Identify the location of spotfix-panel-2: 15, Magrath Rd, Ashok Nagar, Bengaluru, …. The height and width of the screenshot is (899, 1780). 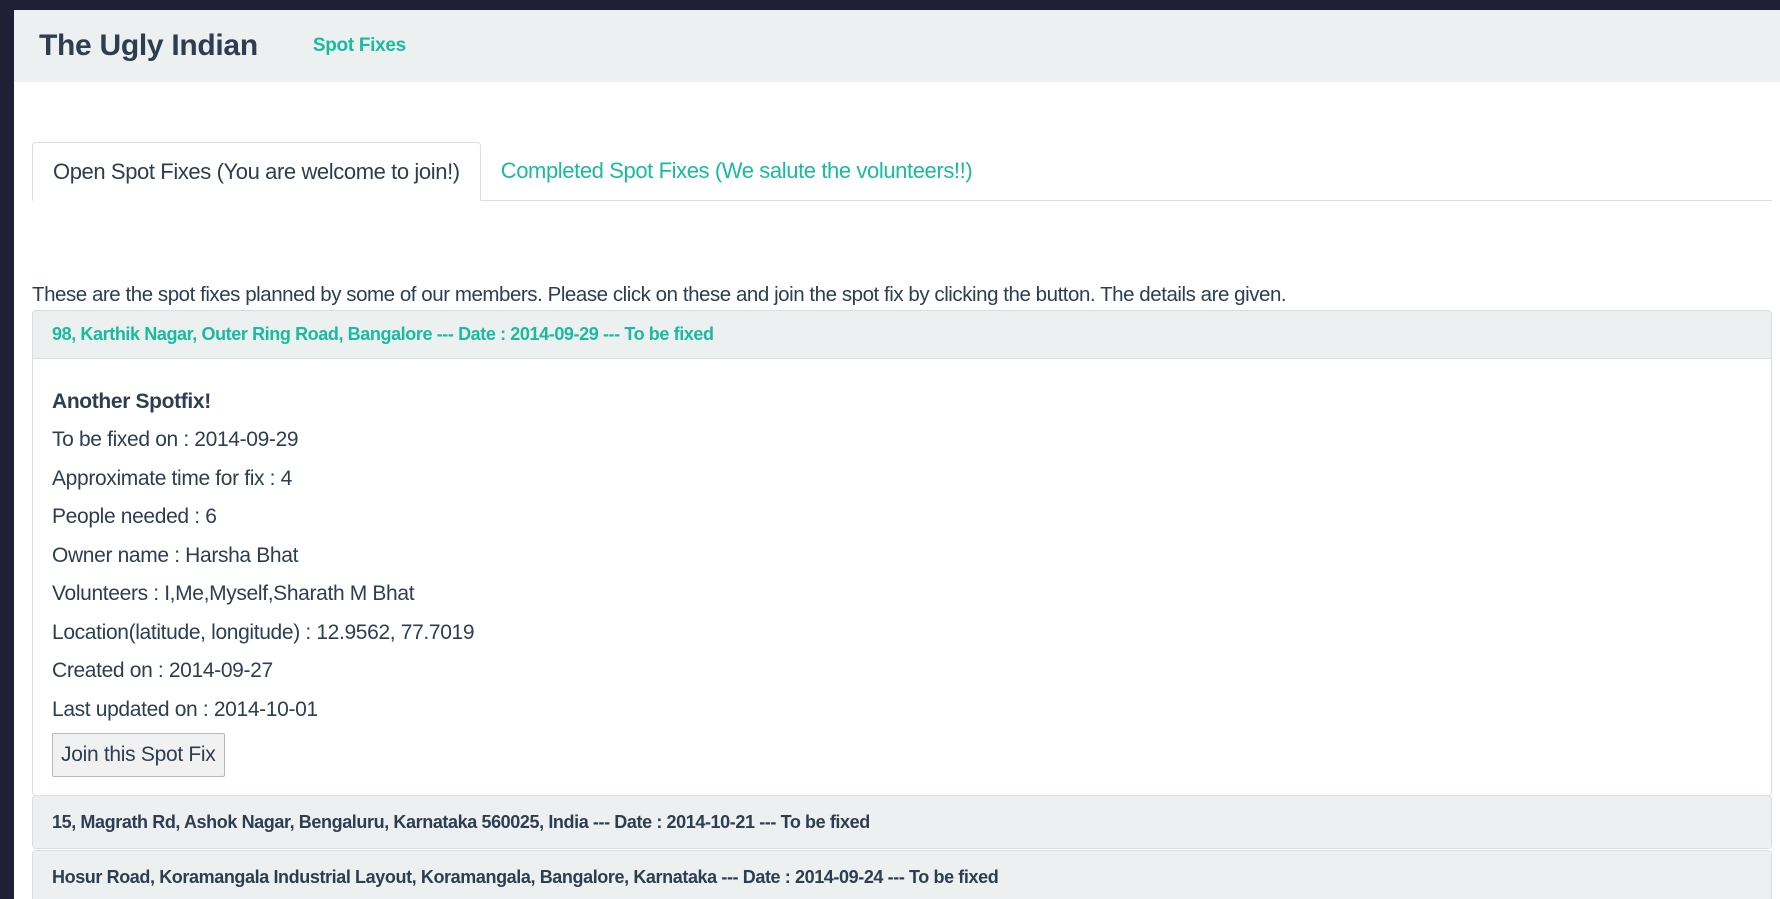
(902, 822).